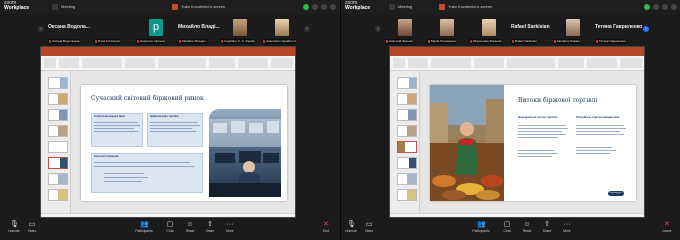 This screenshot has width=680, height=240. Describe the element at coordinates (240, 27) in the screenshot. I see `avatar` at that location.